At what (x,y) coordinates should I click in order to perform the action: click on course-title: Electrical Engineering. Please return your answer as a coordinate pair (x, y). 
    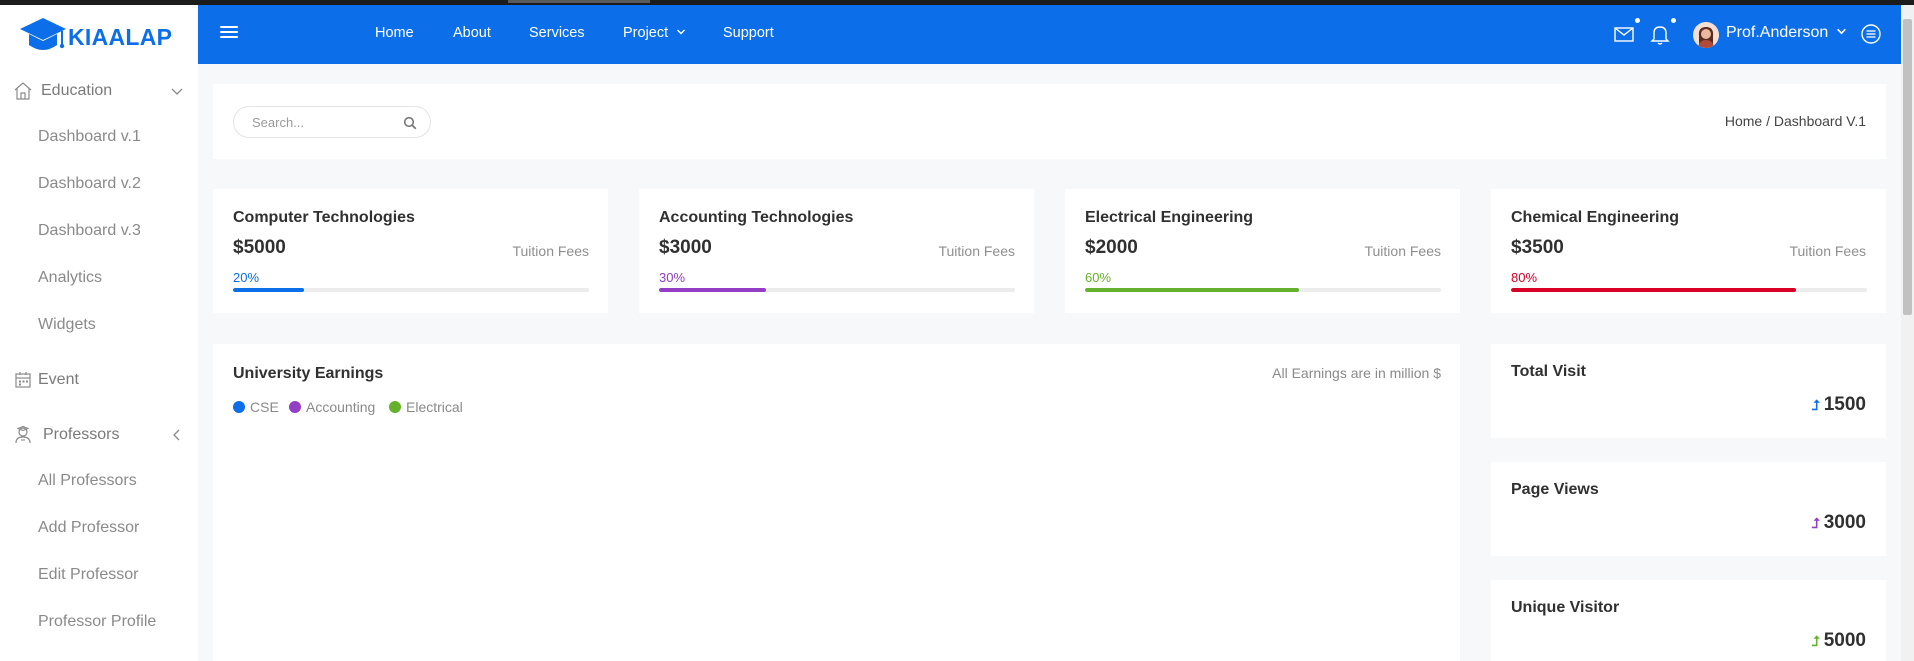
    Looking at the image, I should click on (1169, 217).